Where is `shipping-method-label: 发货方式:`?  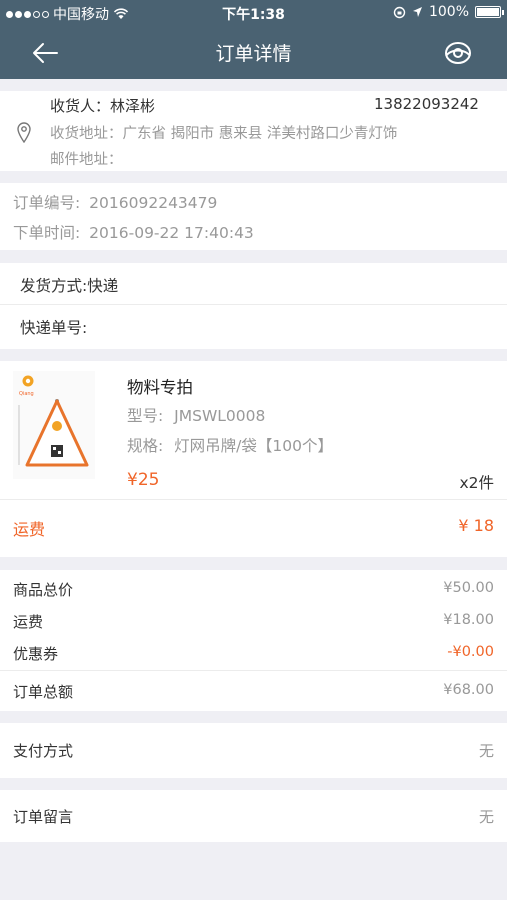
shipping-method-label: 发货方式: is located at coordinates (54, 286).